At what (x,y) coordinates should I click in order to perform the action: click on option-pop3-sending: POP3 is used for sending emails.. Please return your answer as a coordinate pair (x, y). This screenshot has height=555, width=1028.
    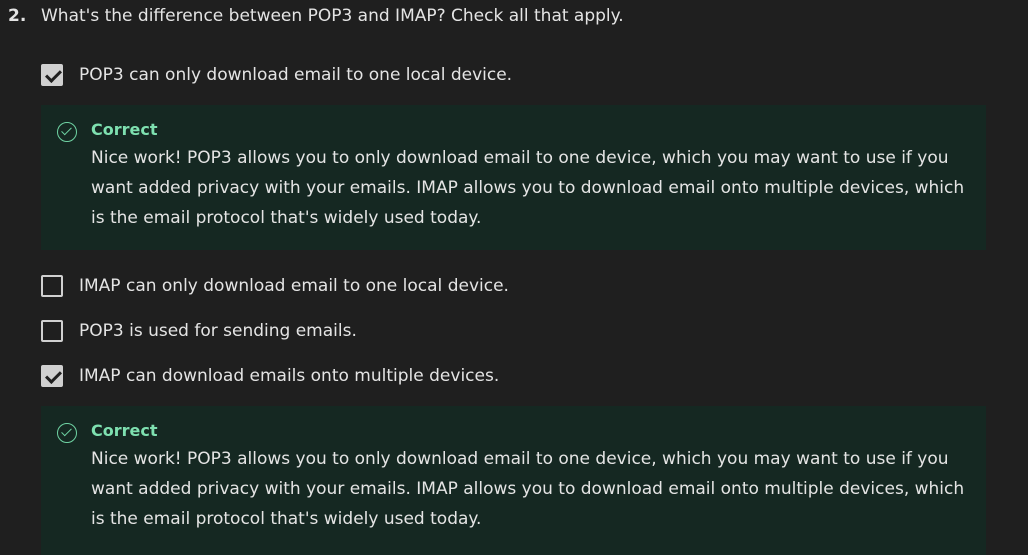
    Looking at the image, I should click on (199, 331).